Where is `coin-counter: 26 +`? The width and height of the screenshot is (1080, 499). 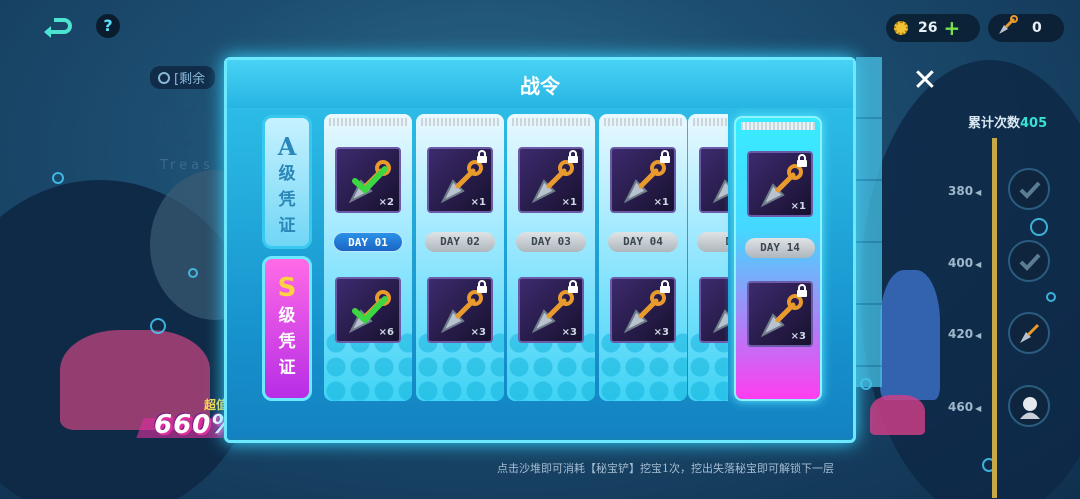
coin-counter: 26 + is located at coordinates (933, 28).